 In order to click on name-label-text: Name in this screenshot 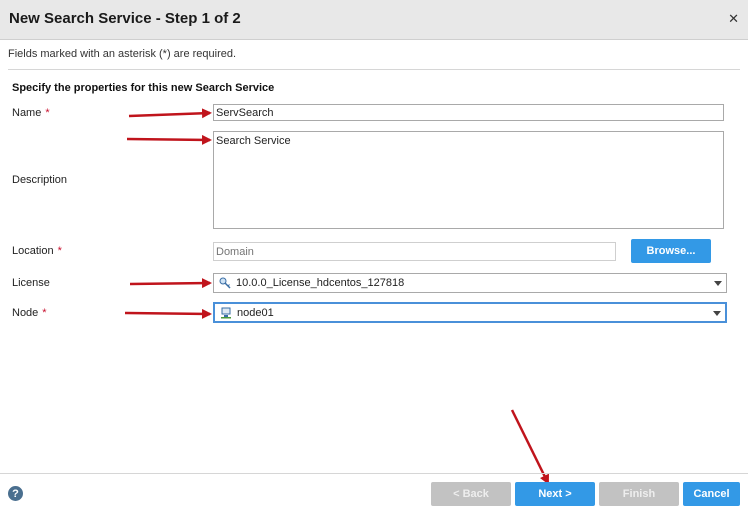, I will do `click(27, 113)`.